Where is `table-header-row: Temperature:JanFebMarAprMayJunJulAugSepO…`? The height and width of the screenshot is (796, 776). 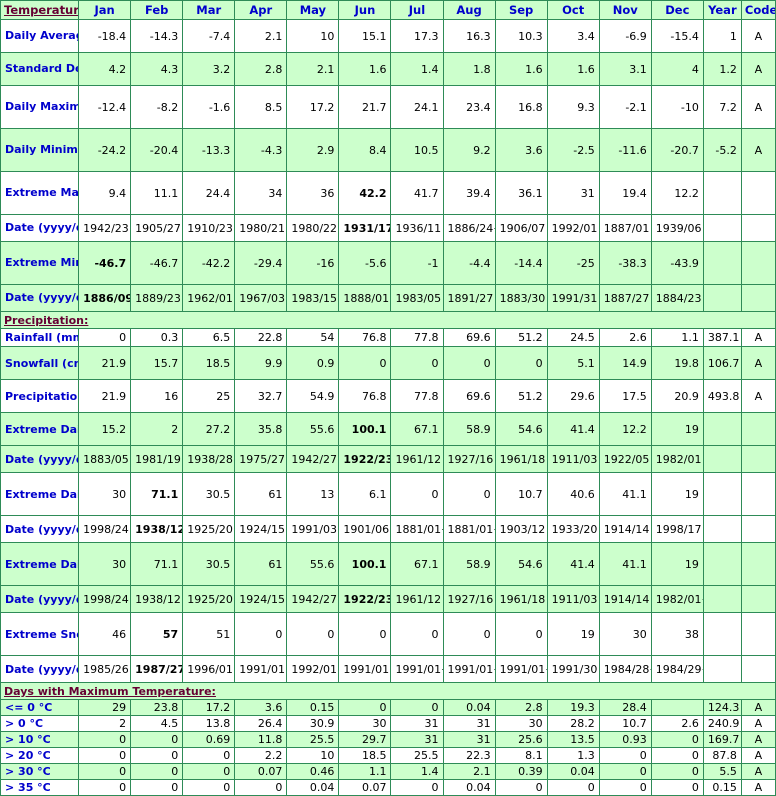 table-header-row: Temperature:JanFebMarAprMayJunJulAugSepO… is located at coordinates (388, 10).